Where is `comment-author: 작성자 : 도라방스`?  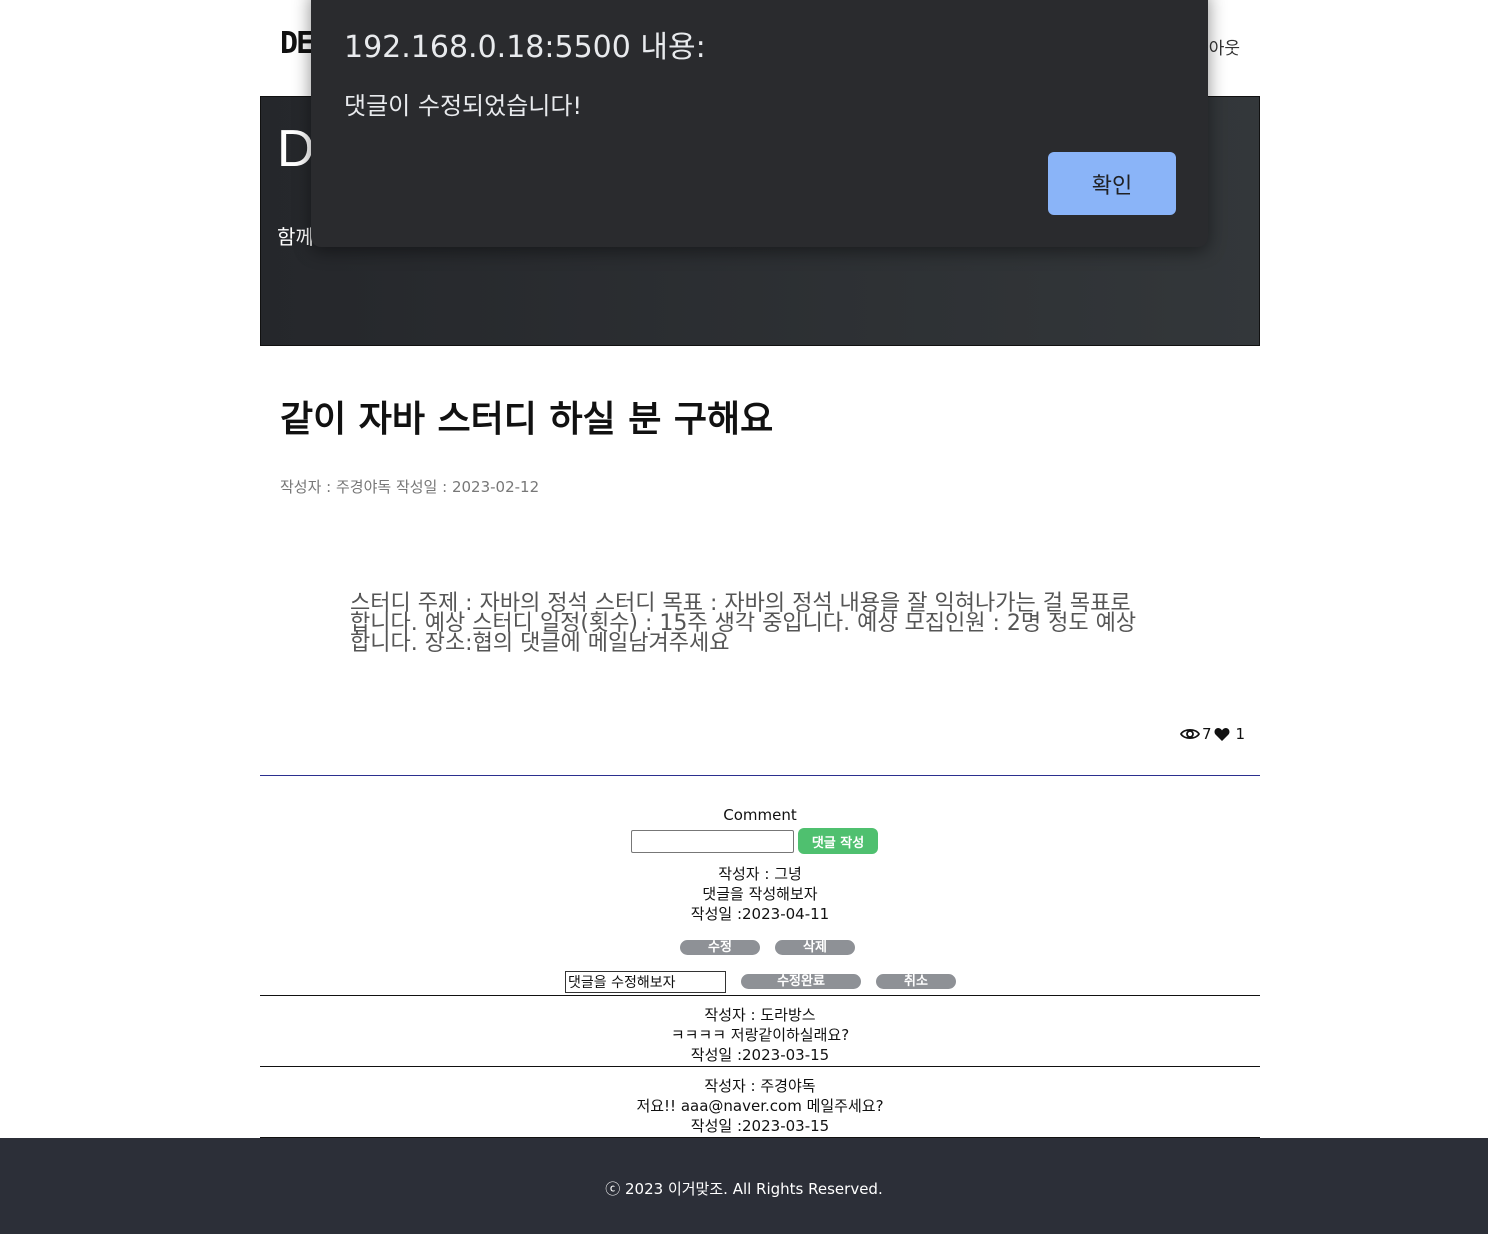
comment-author: 작성자 : 도라방스 is located at coordinates (760, 1015).